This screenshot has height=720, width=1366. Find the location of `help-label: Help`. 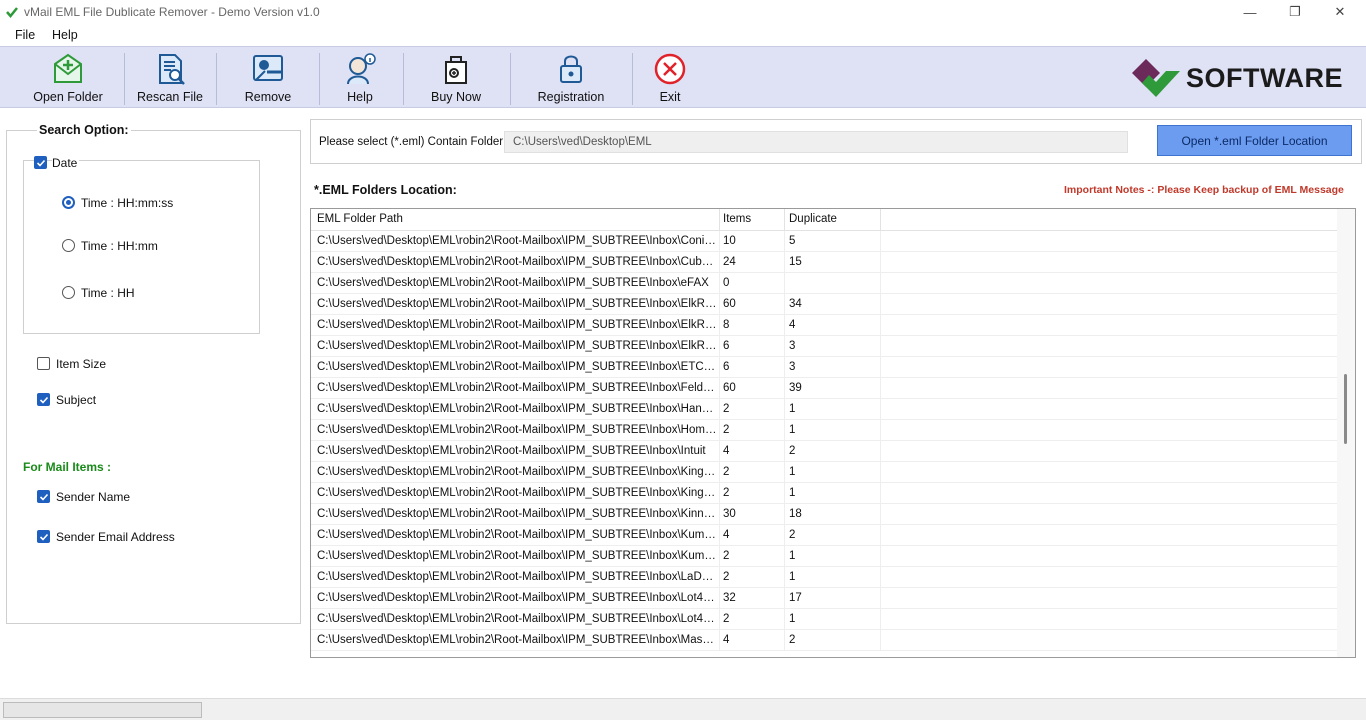

help-label: Help is located at coordinates (360, 97).